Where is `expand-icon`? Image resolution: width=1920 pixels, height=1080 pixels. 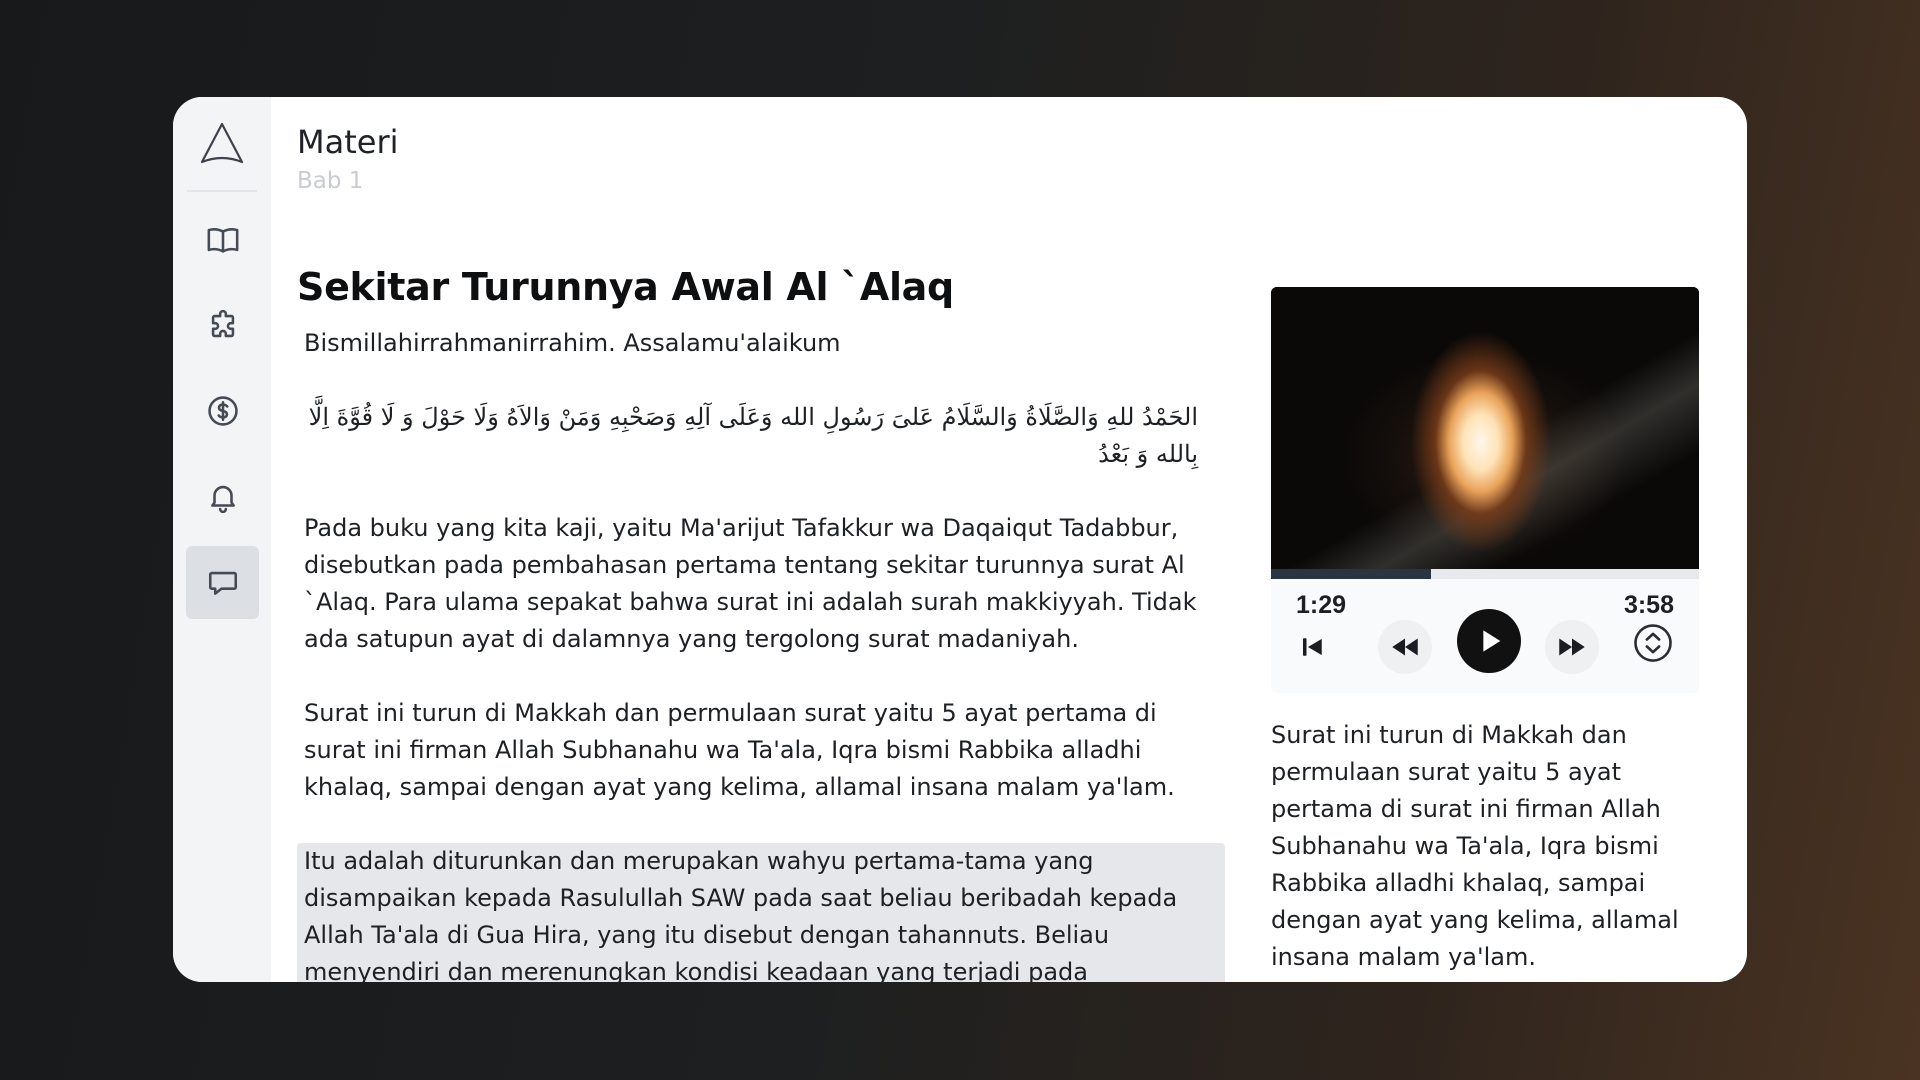
expand-icon is located at coordinates (1653, 643).